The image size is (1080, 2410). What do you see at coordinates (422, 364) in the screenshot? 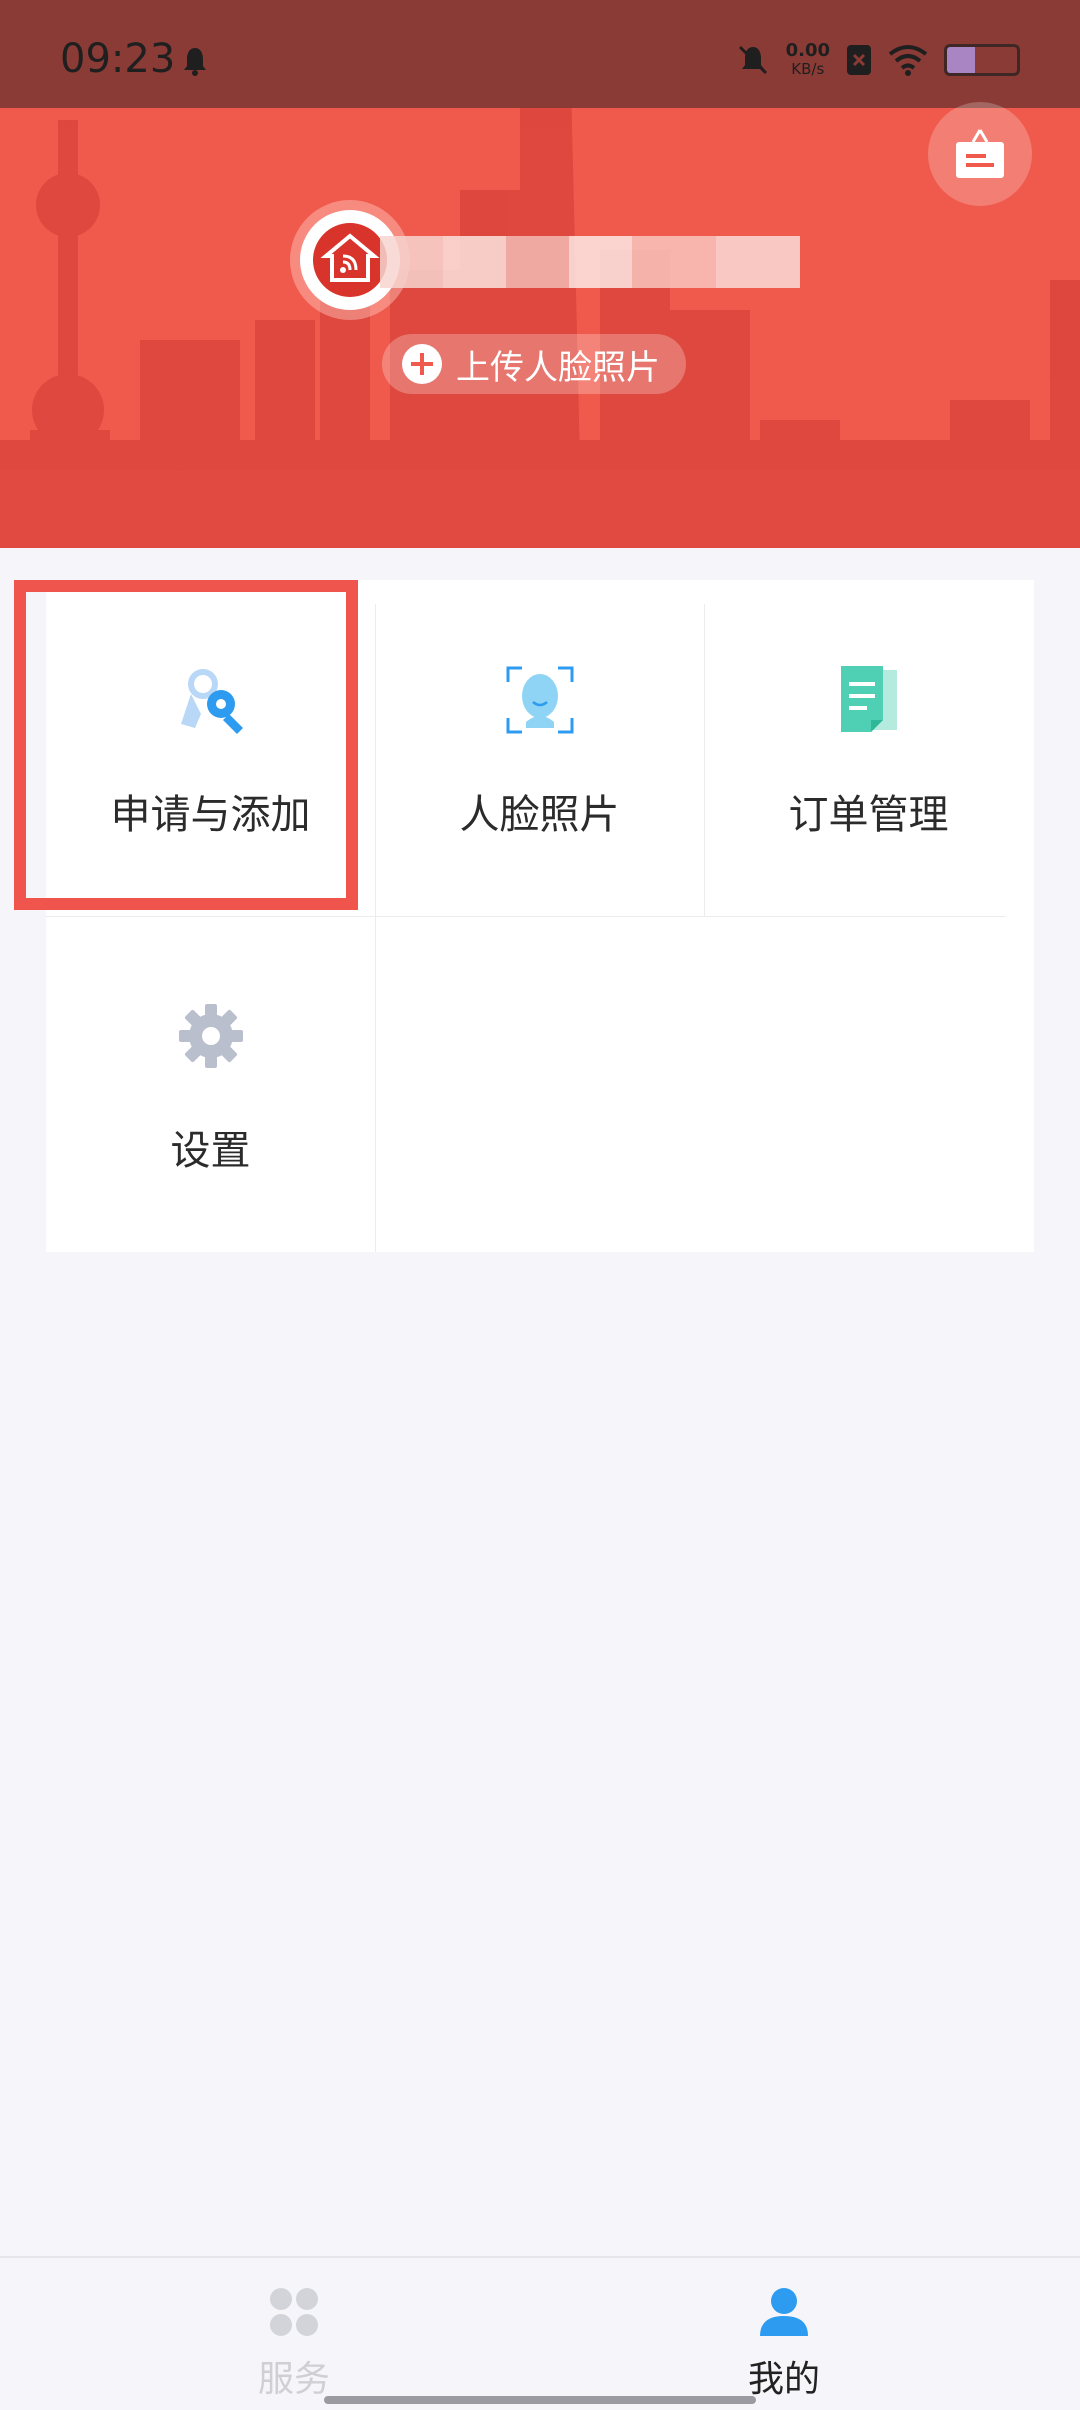
I see `plus-circle-icon` at bounding box center [422, 364].